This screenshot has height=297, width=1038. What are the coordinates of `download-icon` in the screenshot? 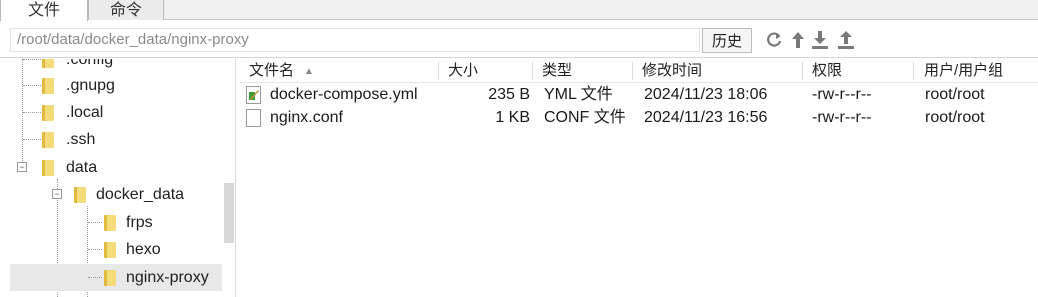 It's located at (820, 40).